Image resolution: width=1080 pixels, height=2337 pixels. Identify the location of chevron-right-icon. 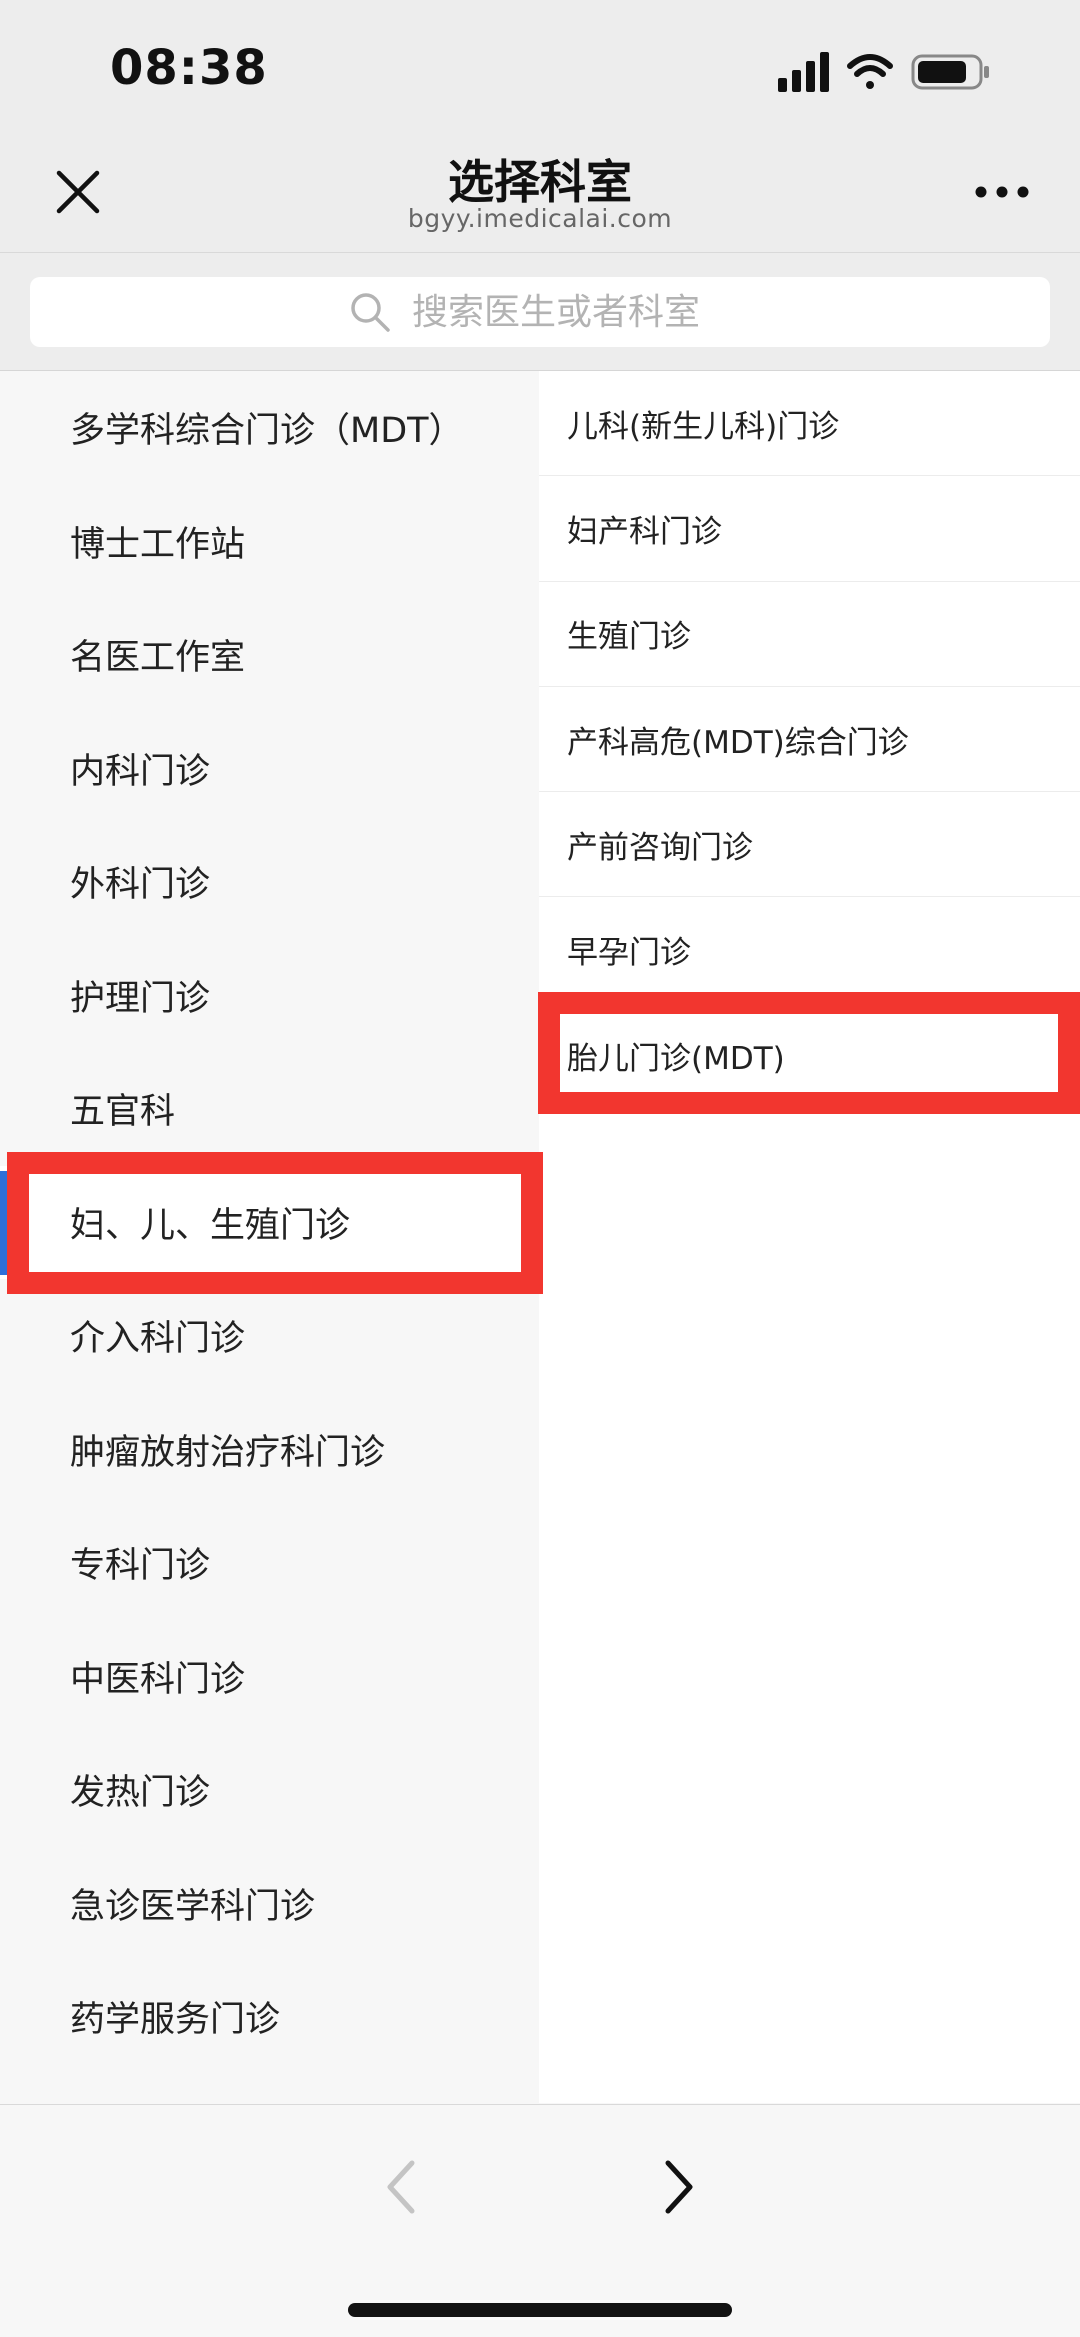
(679, 2187).